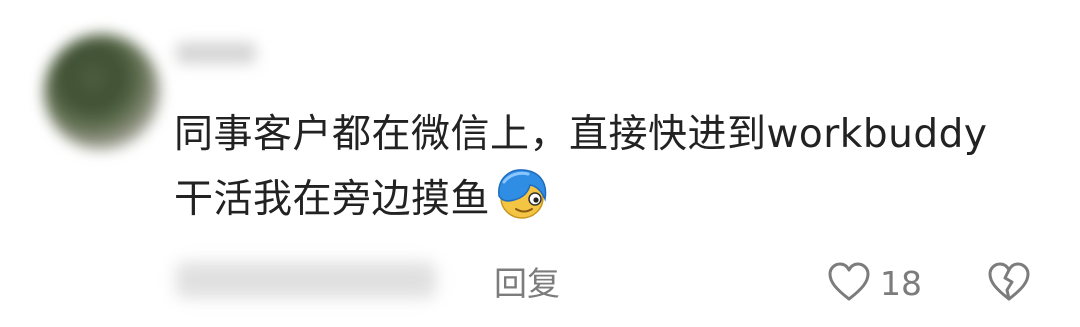  Describe the element at coordinates (102, 92) in the screenshot. I see `avatar` at that location.